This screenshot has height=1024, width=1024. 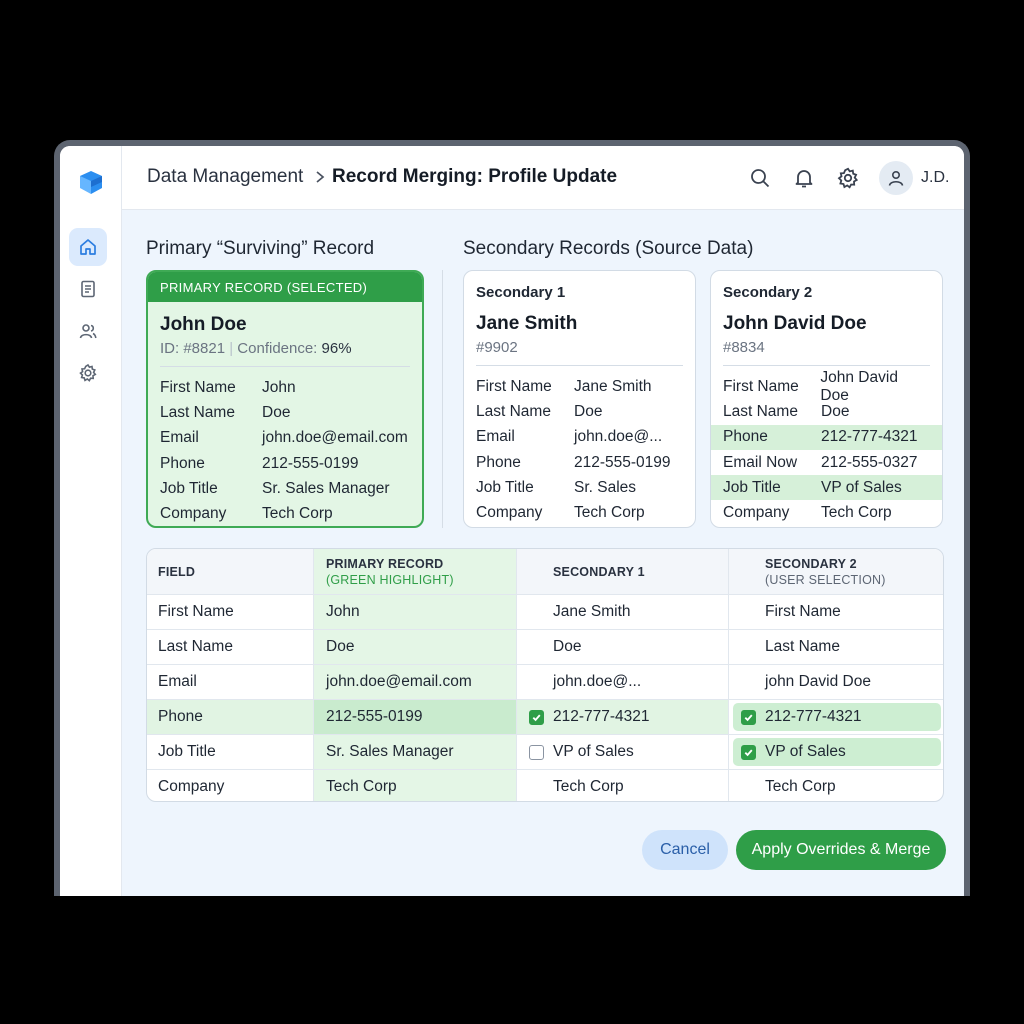 I want to click on field-value: John, so click(x=279, y=387).